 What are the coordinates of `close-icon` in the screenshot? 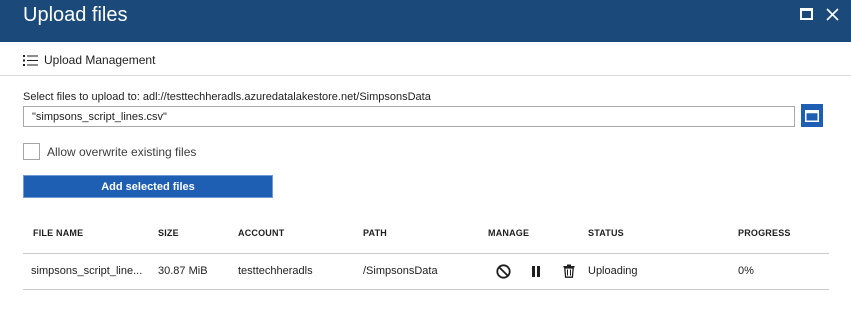 It's located at (832, 14).